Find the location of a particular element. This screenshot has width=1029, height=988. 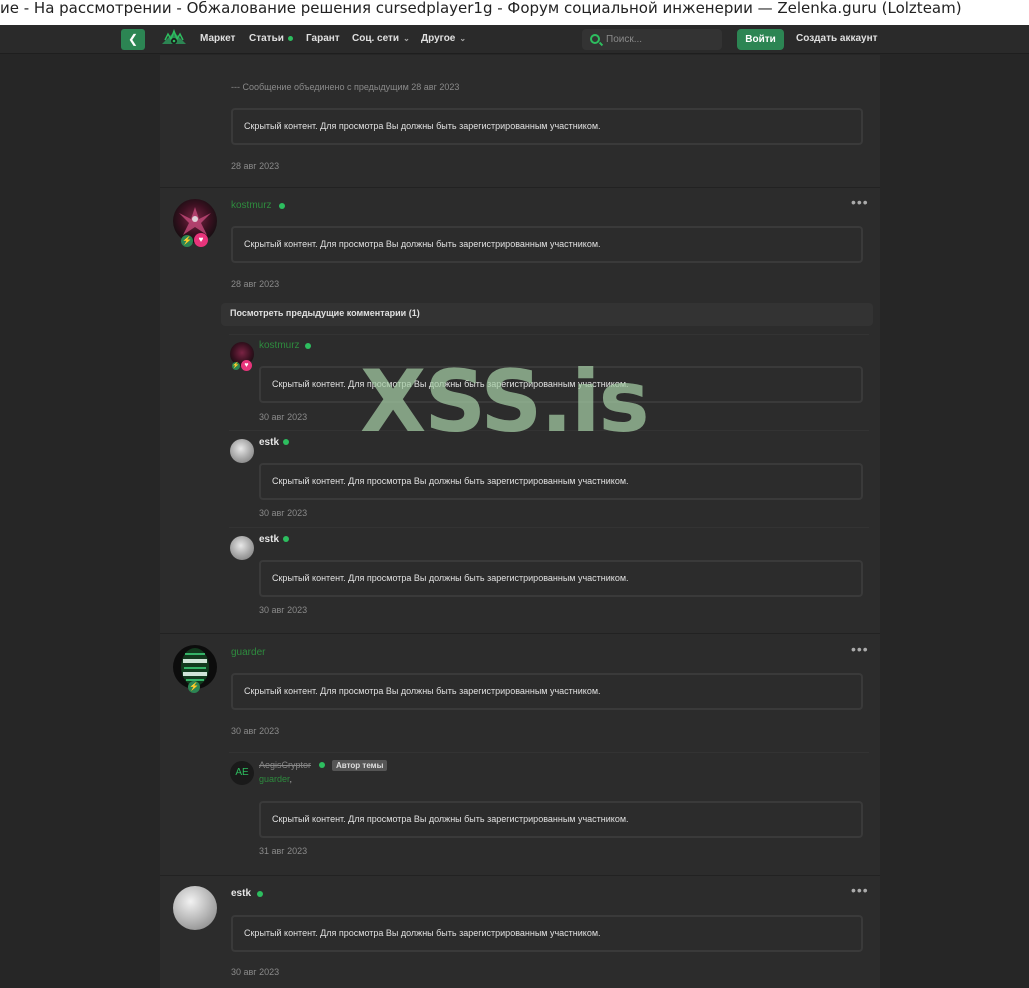

nav-articles: Статьи is located at coordinates (271, 38).